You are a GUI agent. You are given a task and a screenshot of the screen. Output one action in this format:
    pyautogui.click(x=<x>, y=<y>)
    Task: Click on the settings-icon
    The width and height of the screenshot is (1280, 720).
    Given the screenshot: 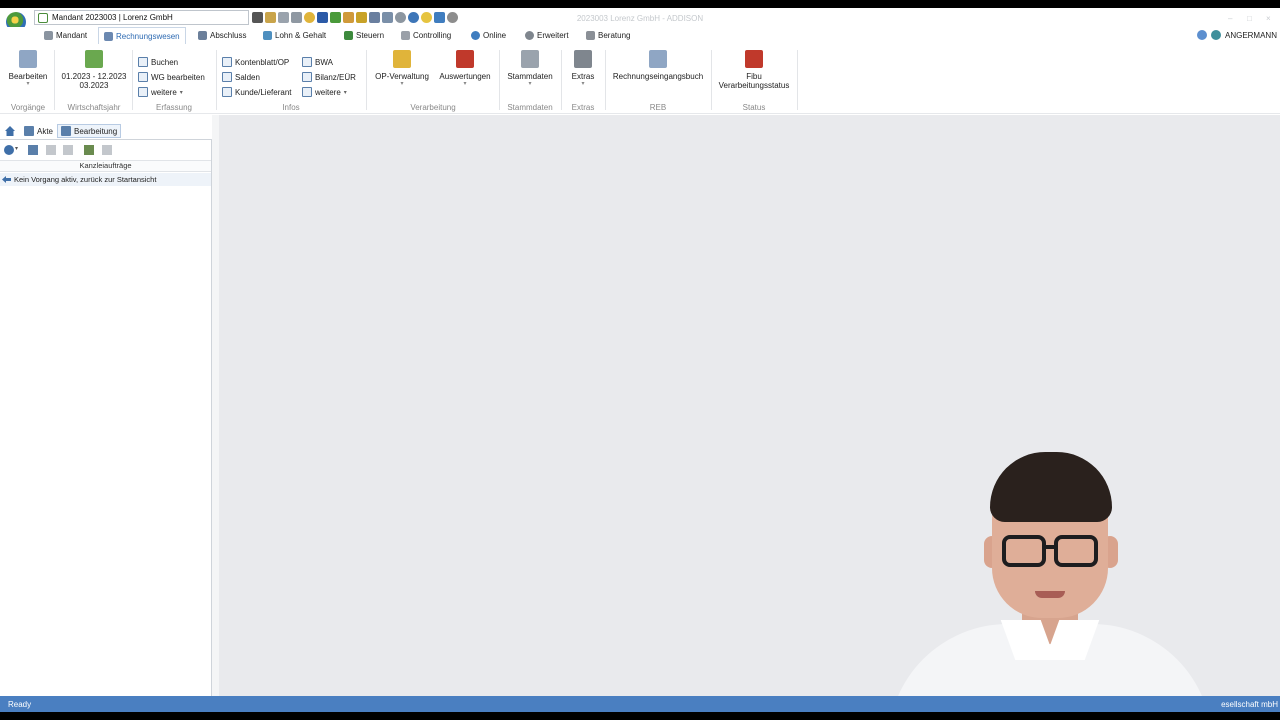 What is the action you would take?
    pyautogui.click(x=387, y=17)
    